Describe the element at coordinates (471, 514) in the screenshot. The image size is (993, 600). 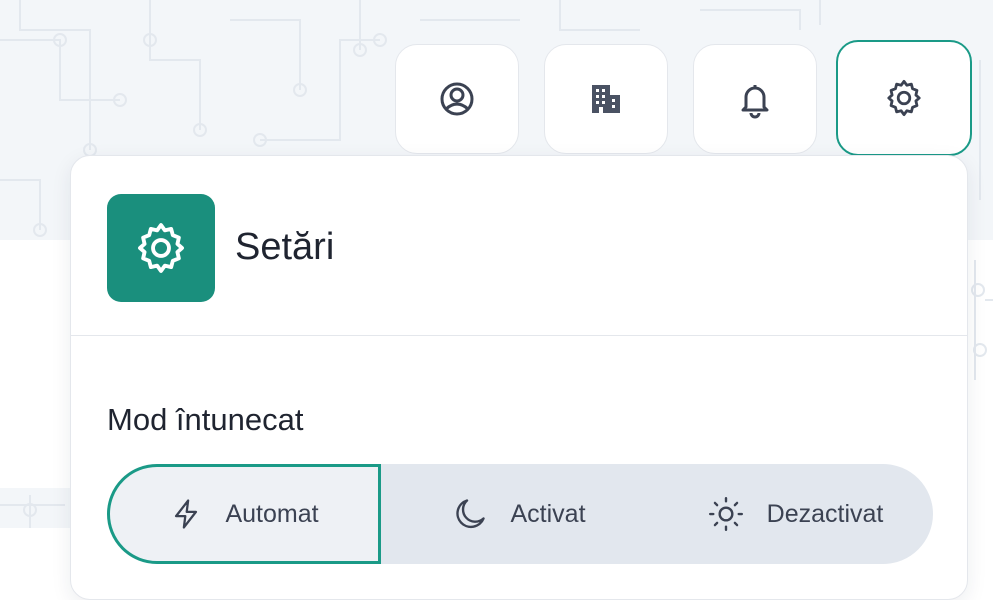
I see `moon-icon` at that location.